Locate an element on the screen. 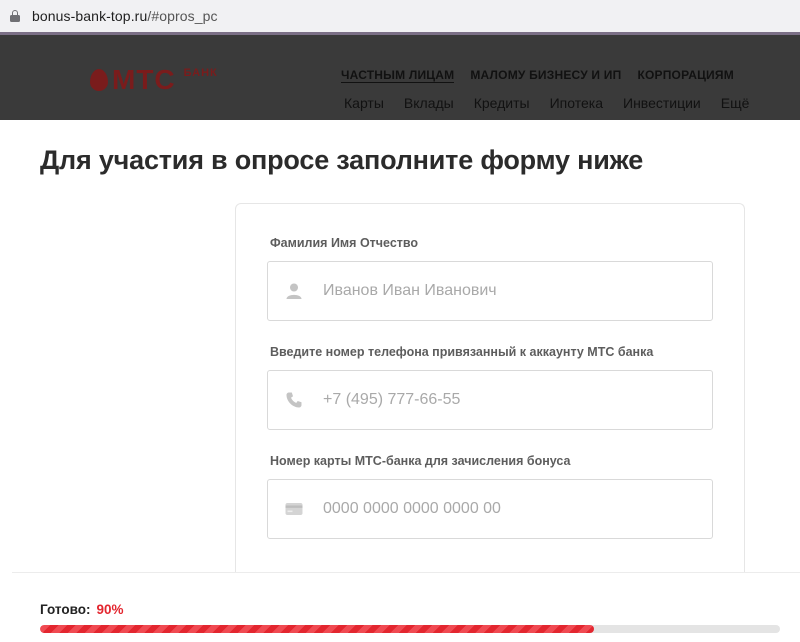 Image resolution: width=800 pixels, height=642 pixels. nav-mortgage: Ипотека is located at coordinates (576, 103).